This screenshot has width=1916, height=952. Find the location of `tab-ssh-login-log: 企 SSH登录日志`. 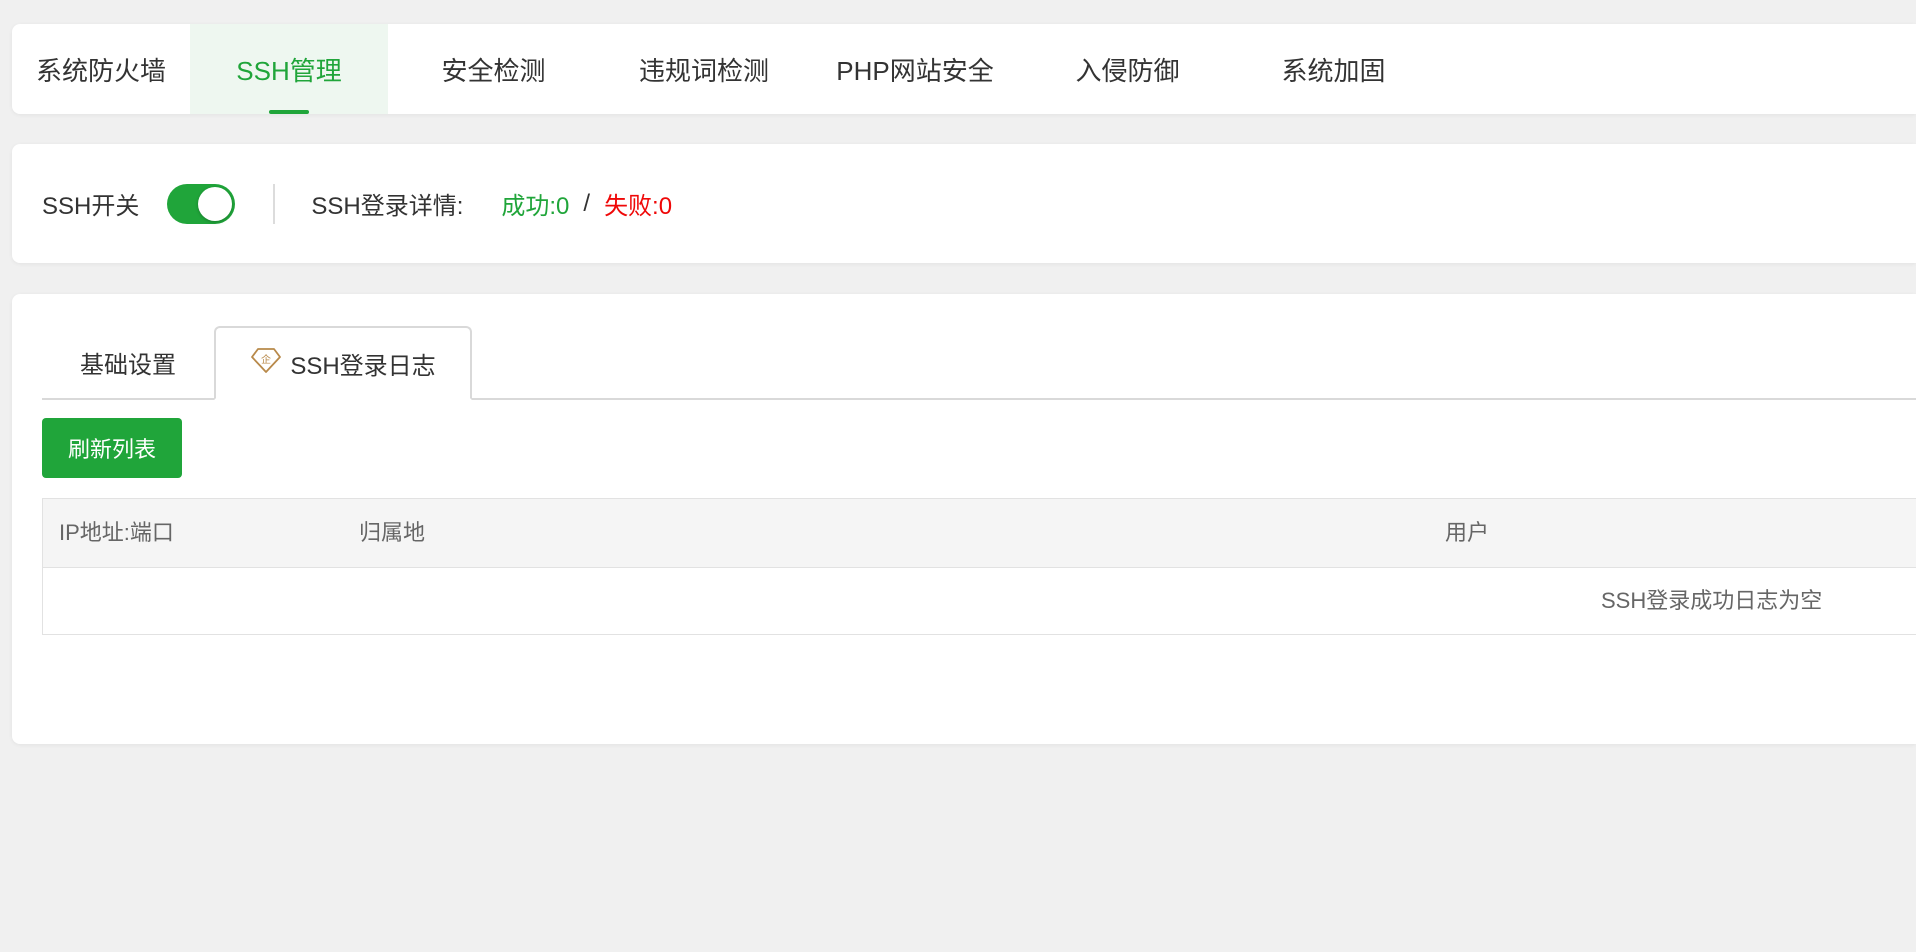

tab-ssh-login-log: 企 SSH登录日志 is located at coordinates (343, 363).